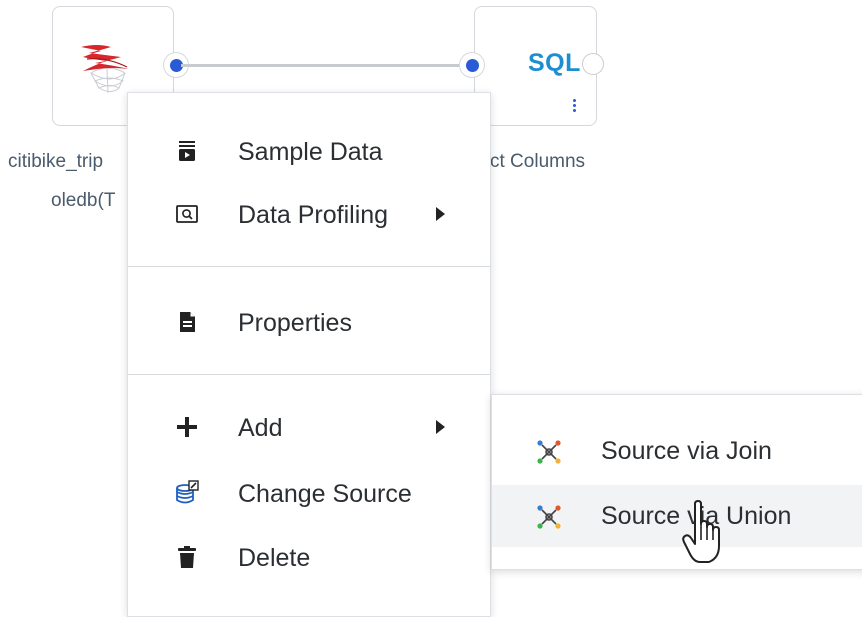 This screenshot has height=617, width=862. What do you see at coordinates (554, 63) in the screenshot?
I see `sql-logo: SQL` at bounding box center [554, 63].